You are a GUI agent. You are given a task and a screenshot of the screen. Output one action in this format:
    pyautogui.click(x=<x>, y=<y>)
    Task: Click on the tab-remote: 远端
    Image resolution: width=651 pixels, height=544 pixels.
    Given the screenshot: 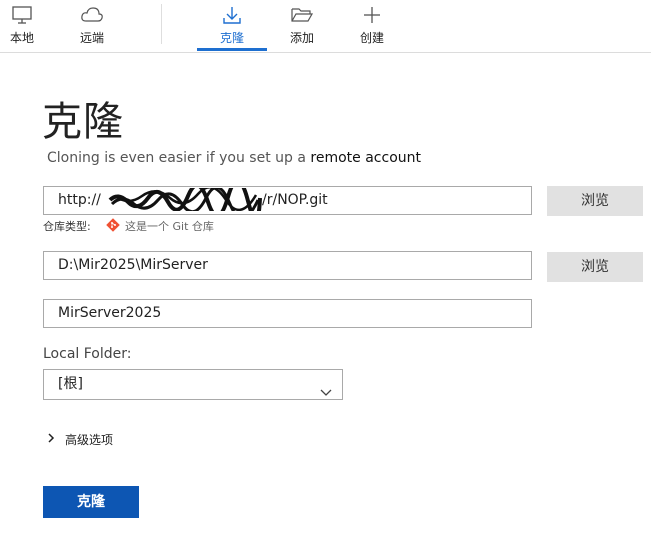 What is the action you would take?
    pyautogui.click(x=92, y=25)
    